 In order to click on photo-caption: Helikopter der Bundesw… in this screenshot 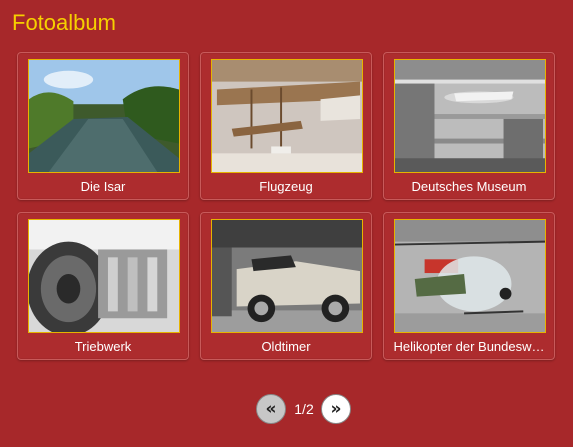, I will do `click(469, 346)`.